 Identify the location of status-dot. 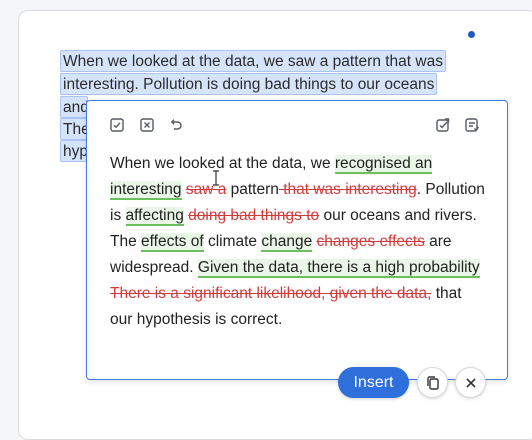
(471, 34).